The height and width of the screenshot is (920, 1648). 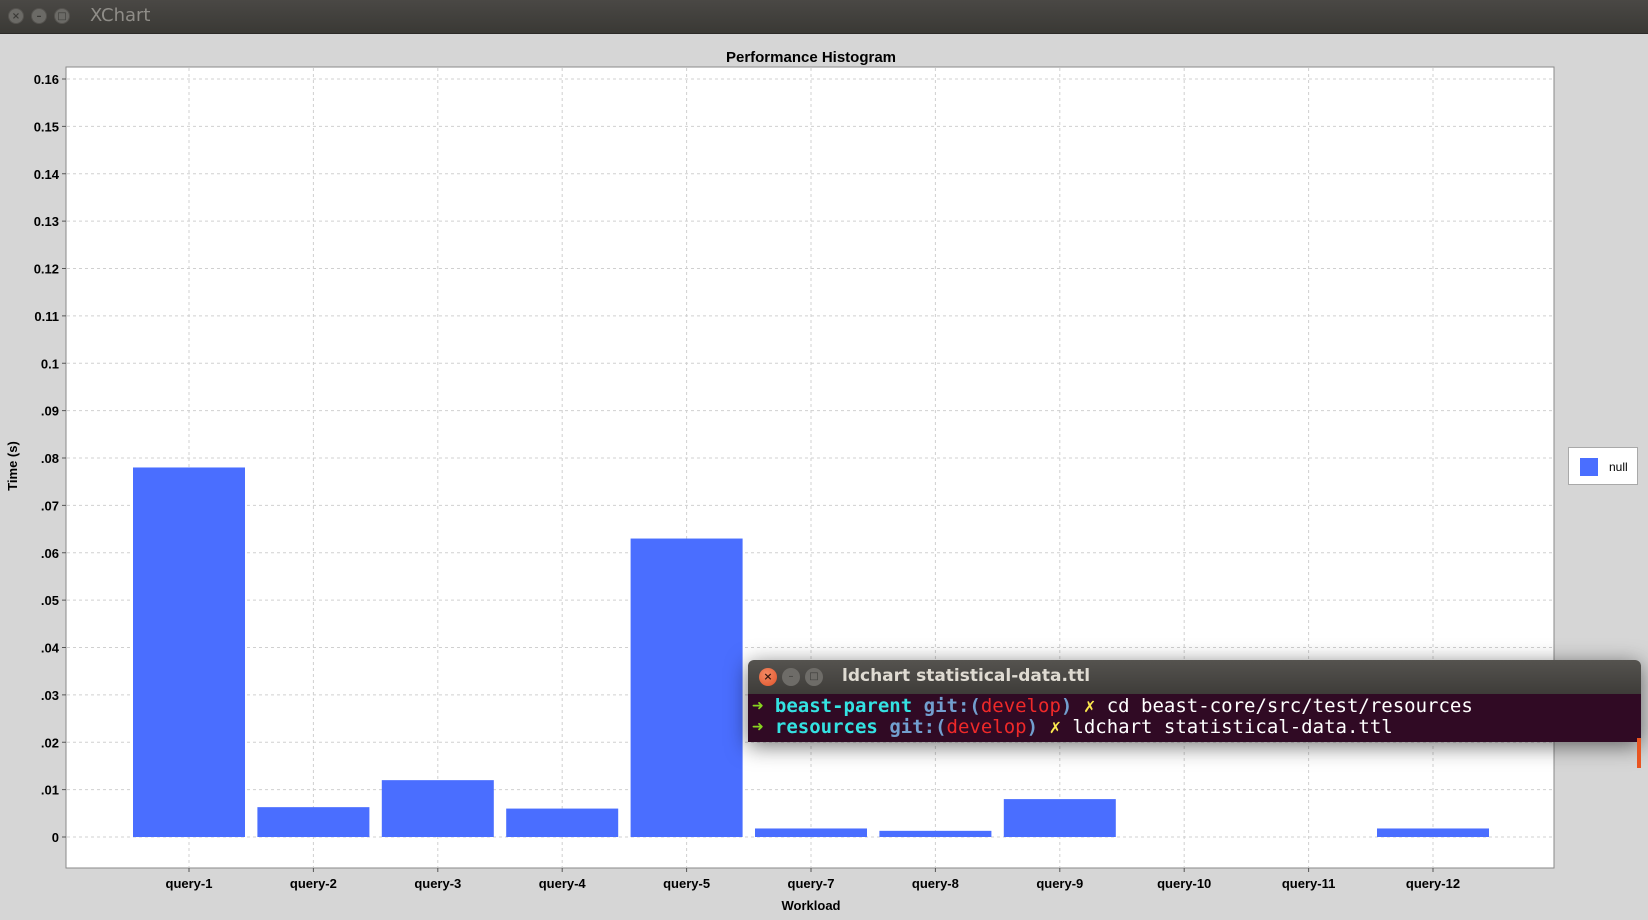 I want to click on terminal-command: cd beast-core/src/test/resources, so click(x=1289, y=706).